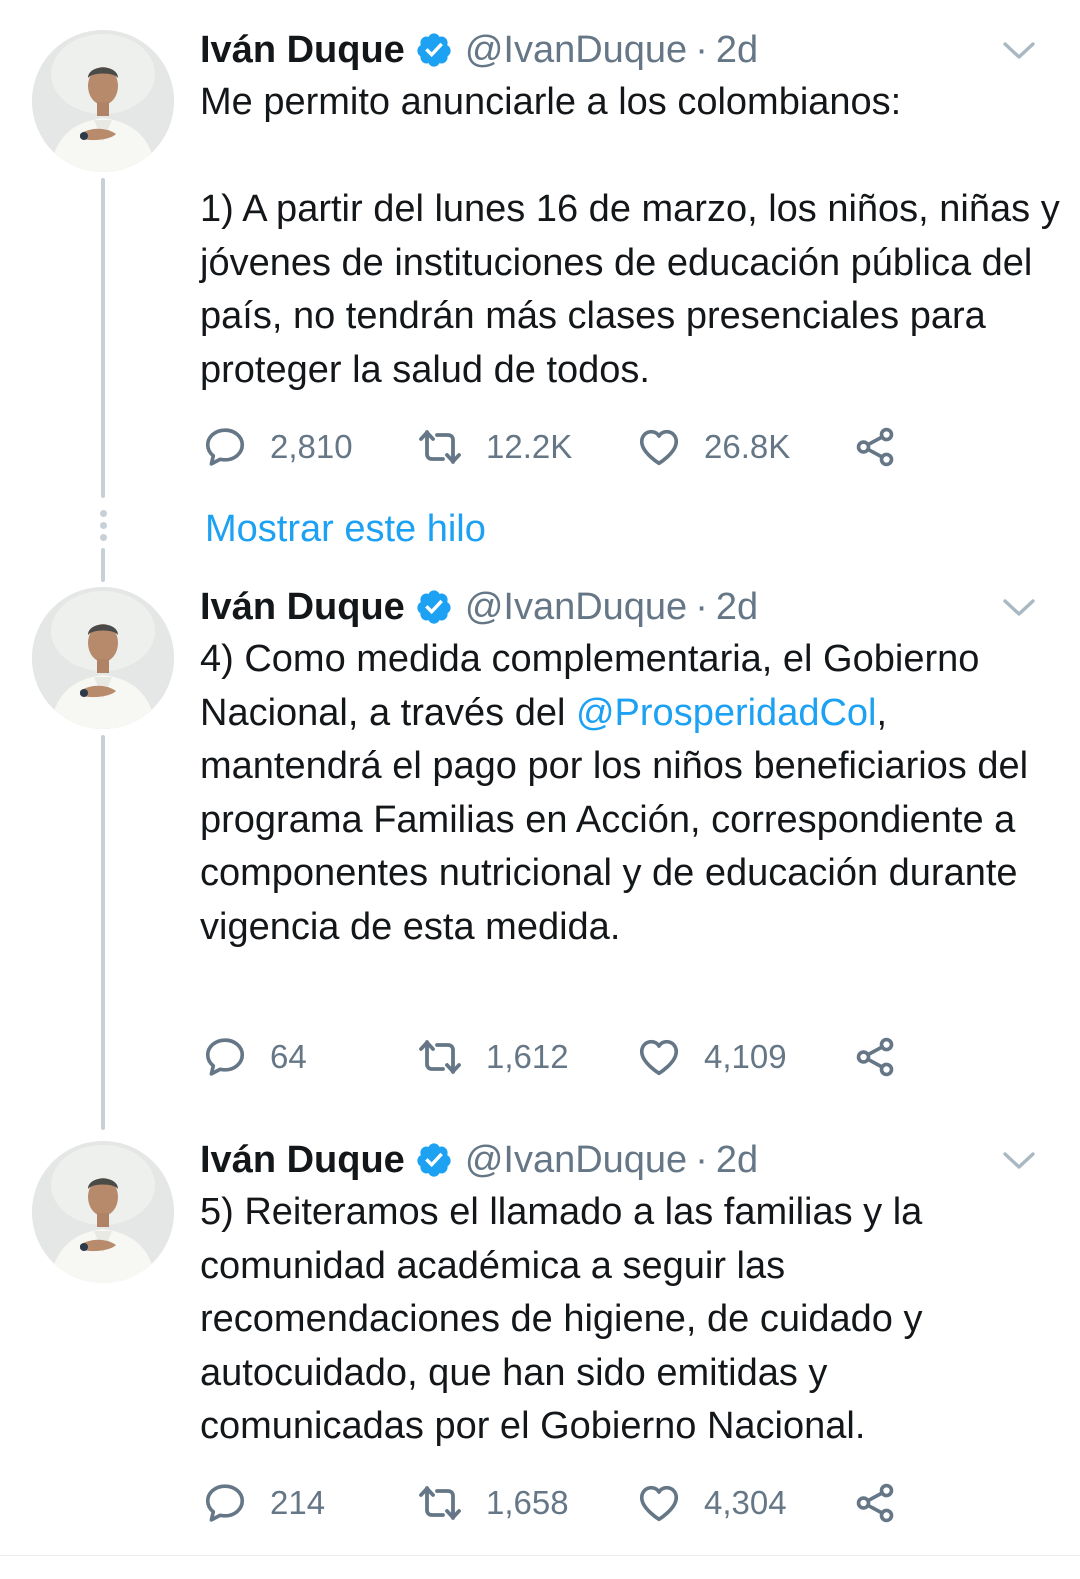 The image size is (1080, 1579). What do you see at coordinates (745, 1056) in the screenshot?
I see `like-count: 4,109` at bounding box center [745, 1056].